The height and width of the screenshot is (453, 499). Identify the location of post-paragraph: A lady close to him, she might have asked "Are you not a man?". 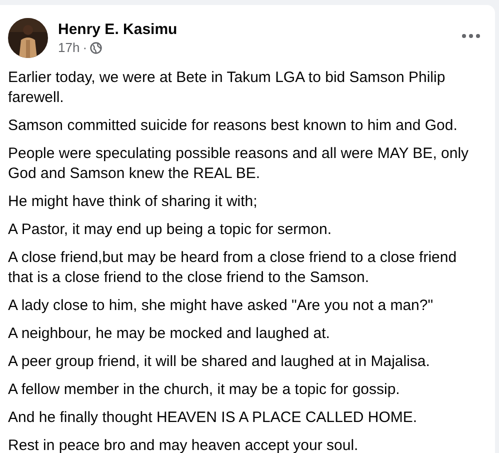
(221, 306).